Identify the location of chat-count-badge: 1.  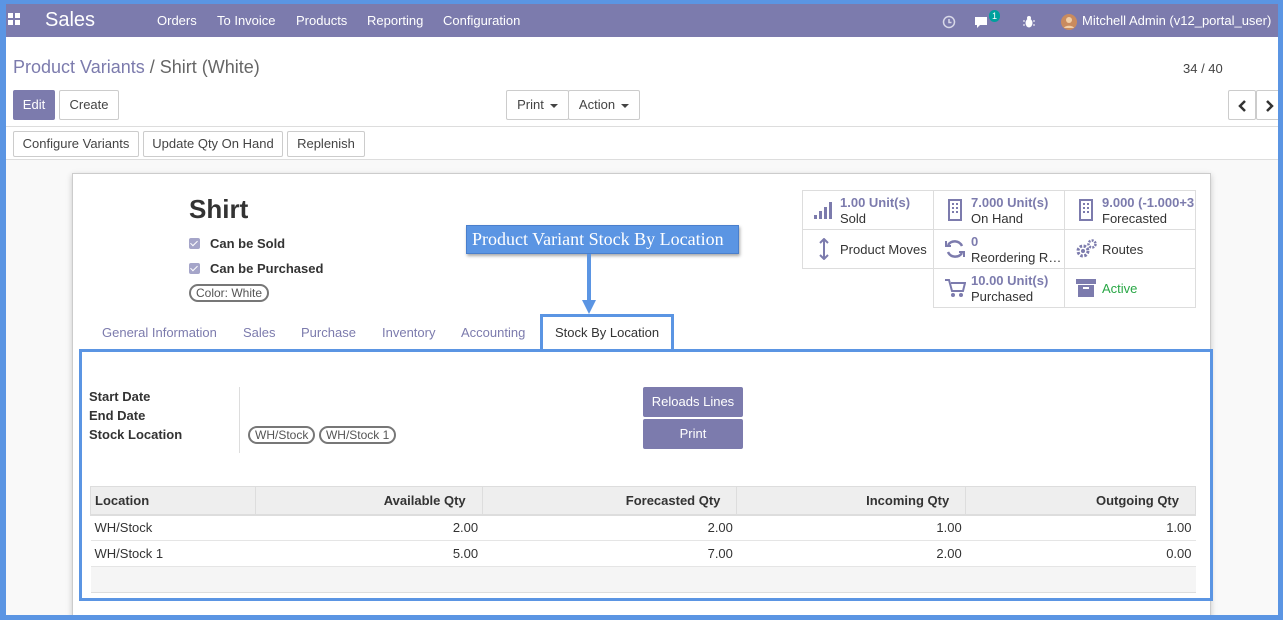
(995, 16).